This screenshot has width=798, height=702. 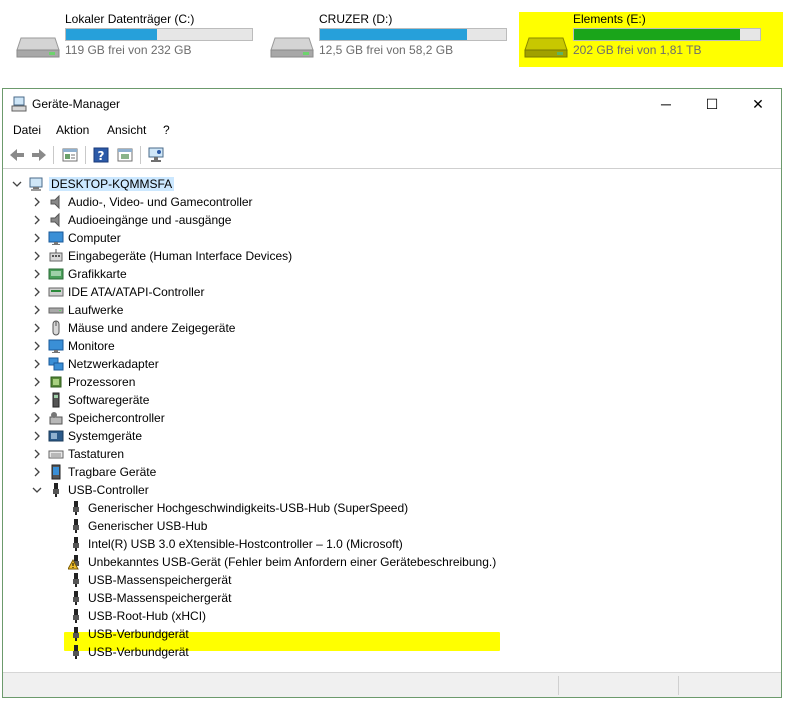 I want to click on toolbar: ?, so click(x=392, y=155).